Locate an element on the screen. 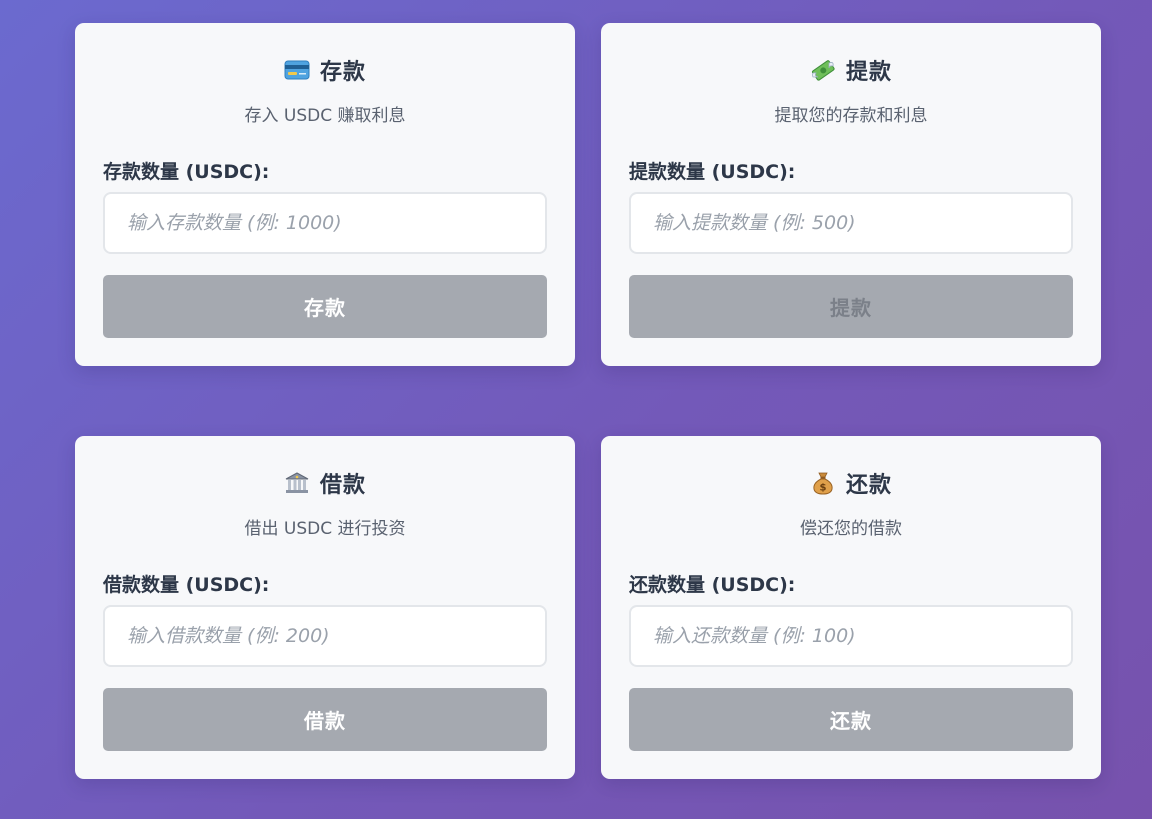  money-bag-icon: $ is located at coordinates (823, 483).